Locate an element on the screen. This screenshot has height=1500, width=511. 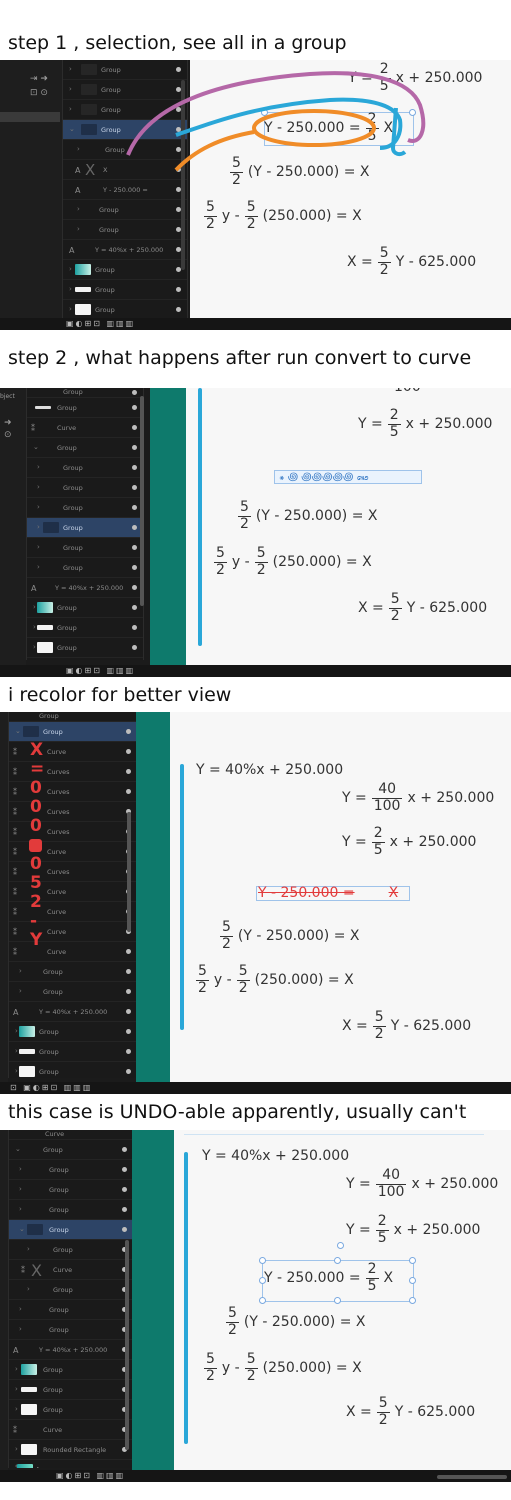
layer-row: Curve is located at coordinates (71, 1135).